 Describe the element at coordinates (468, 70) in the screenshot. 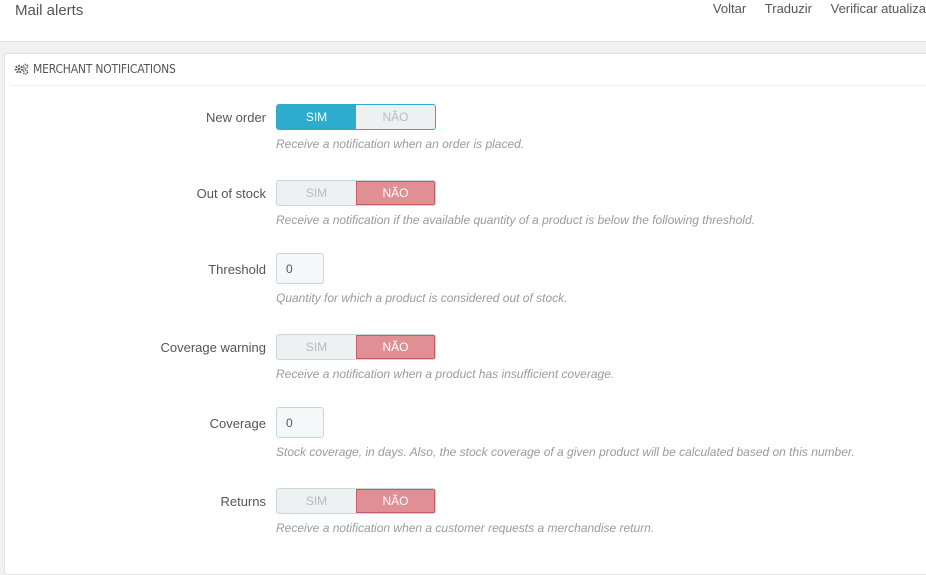

I see `panel-heading: MERCHANT NOTIFICATIONS` at that location.